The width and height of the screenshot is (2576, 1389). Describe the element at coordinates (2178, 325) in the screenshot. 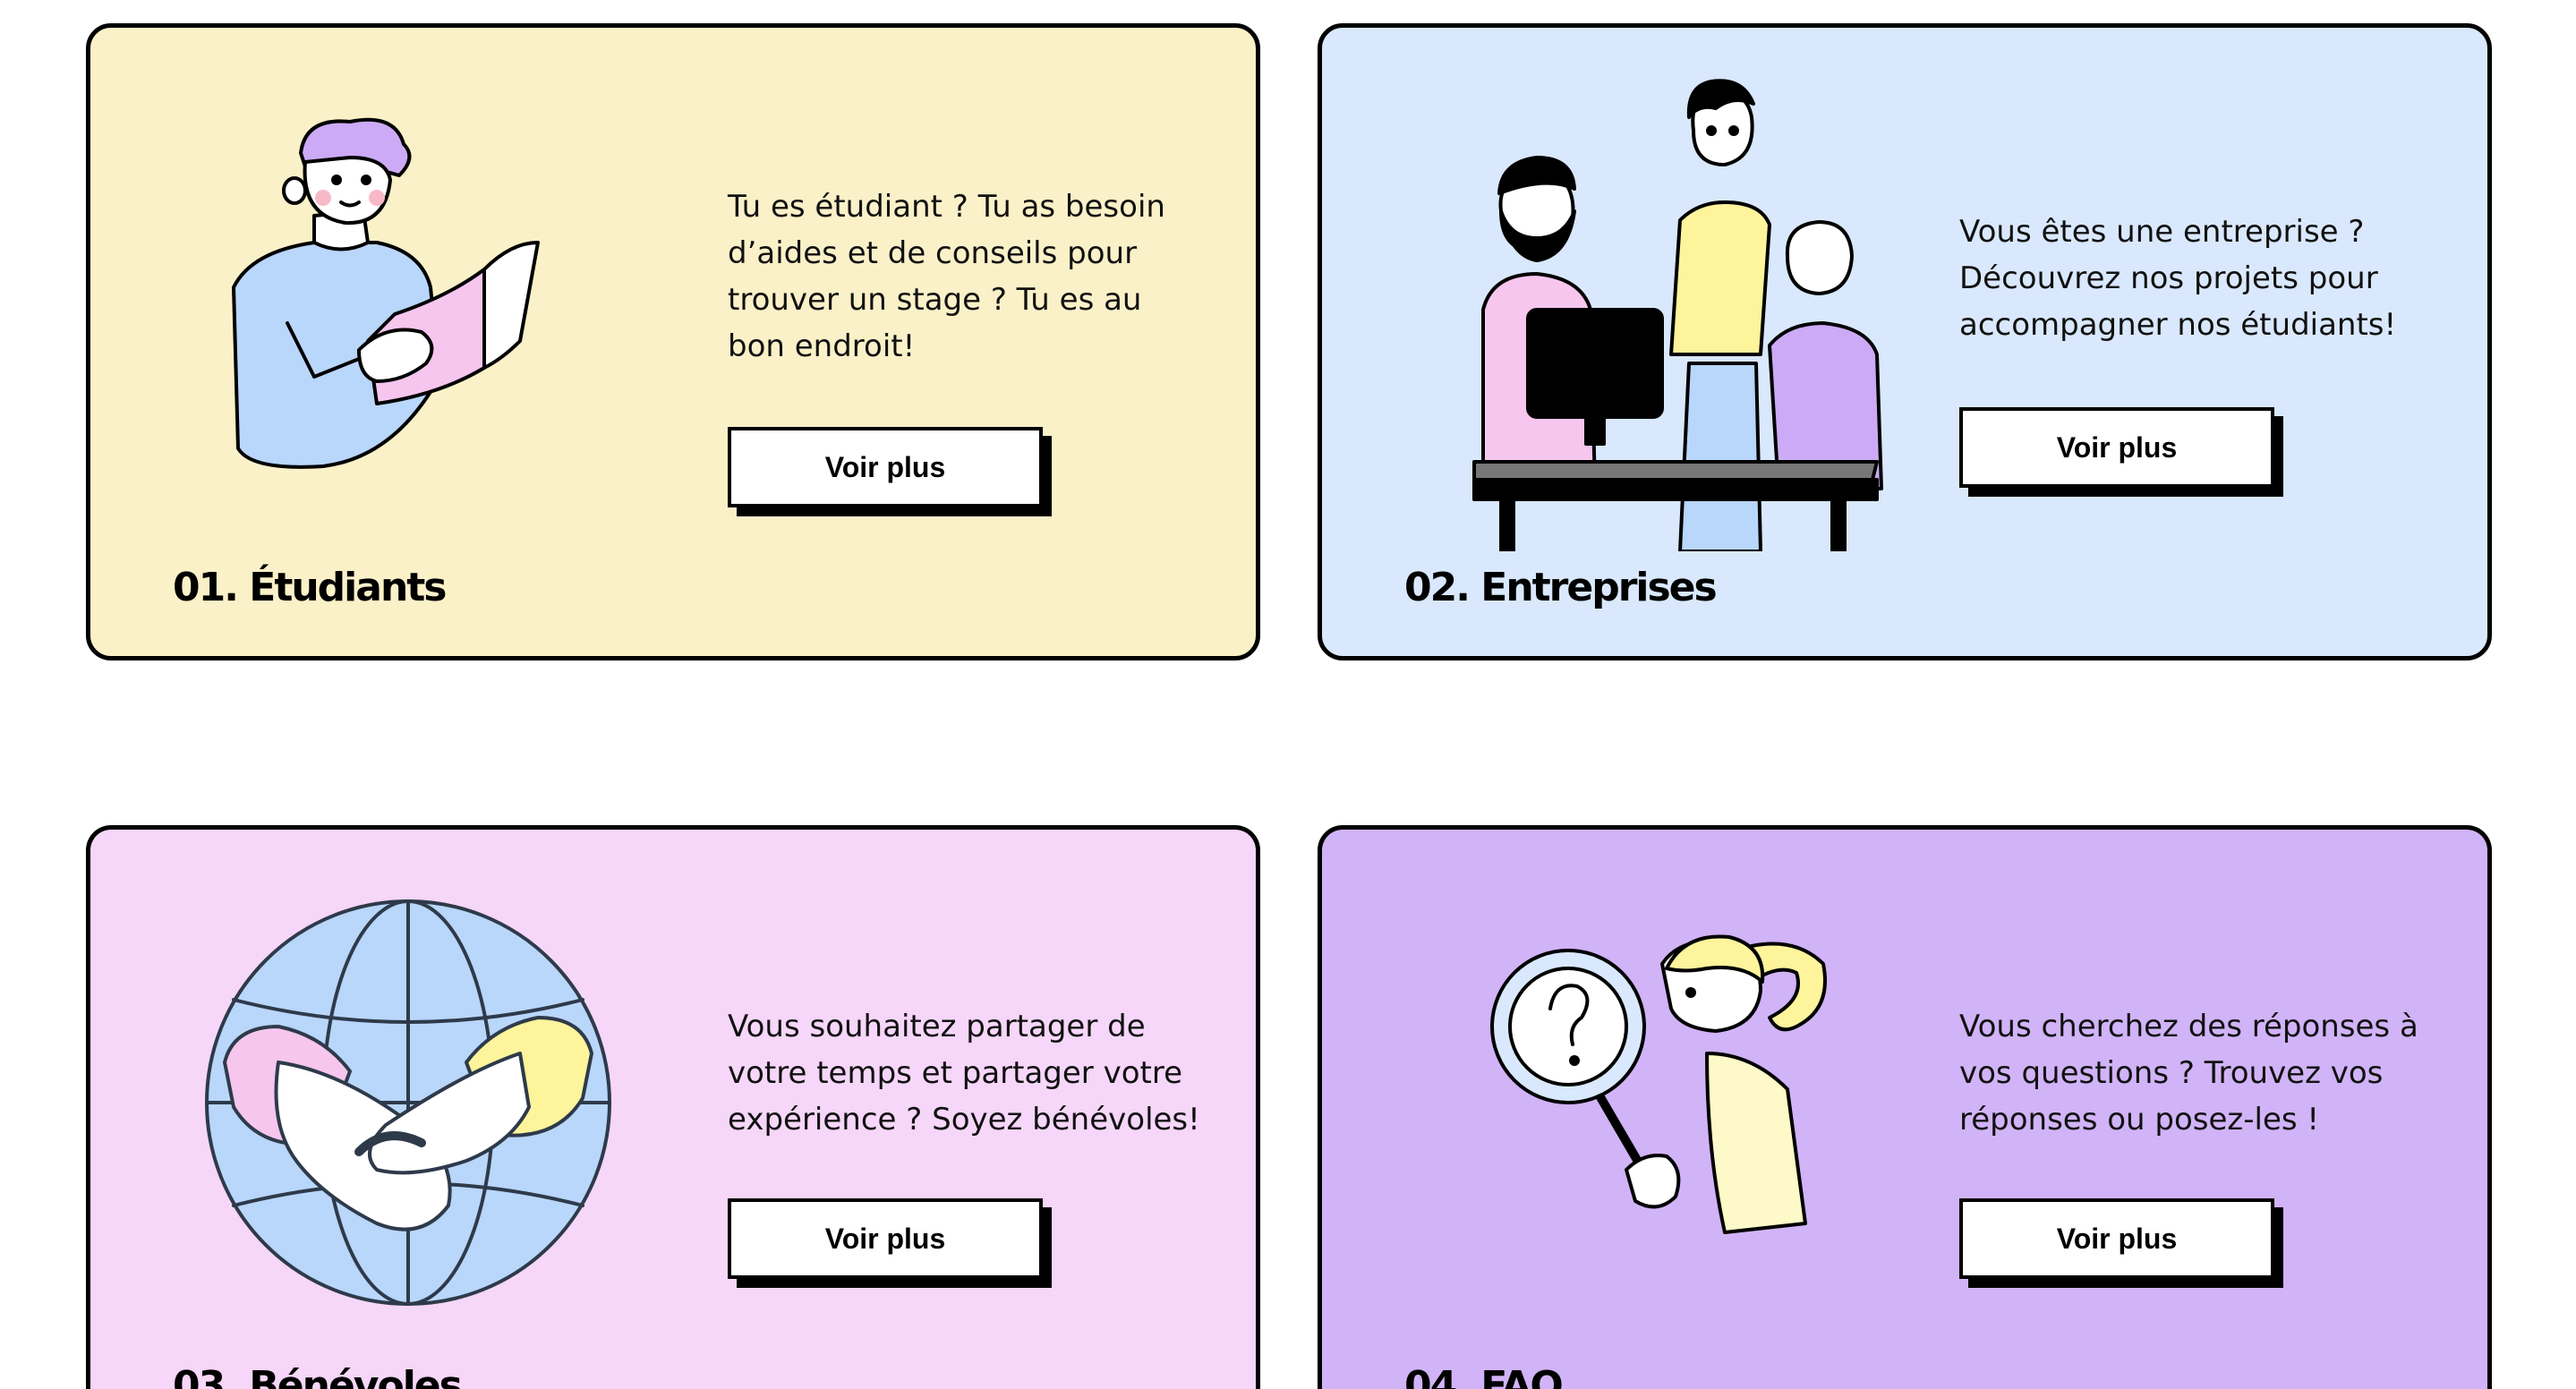

I see `description-line: accompagner nos étudiants!` at that location.